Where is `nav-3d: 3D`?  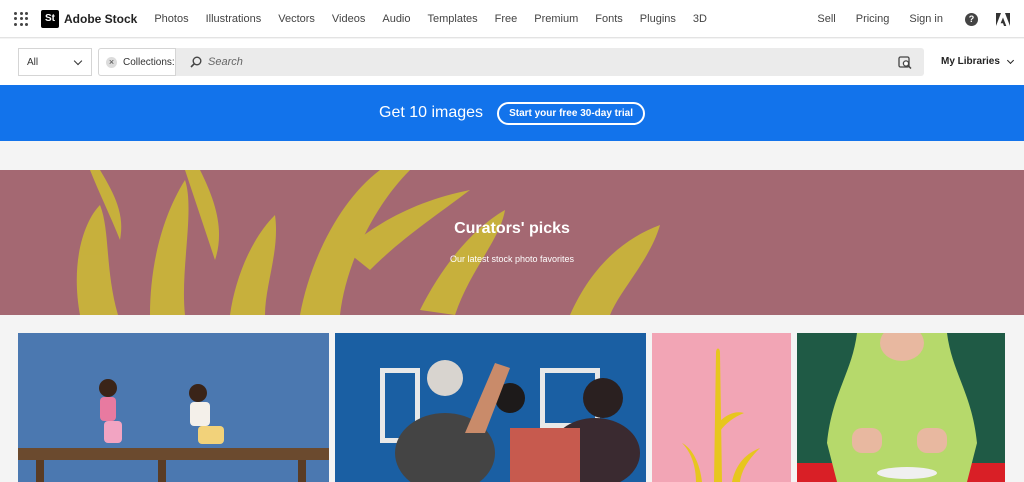
nav-3d: 3D is located at coordinates (700, 19).